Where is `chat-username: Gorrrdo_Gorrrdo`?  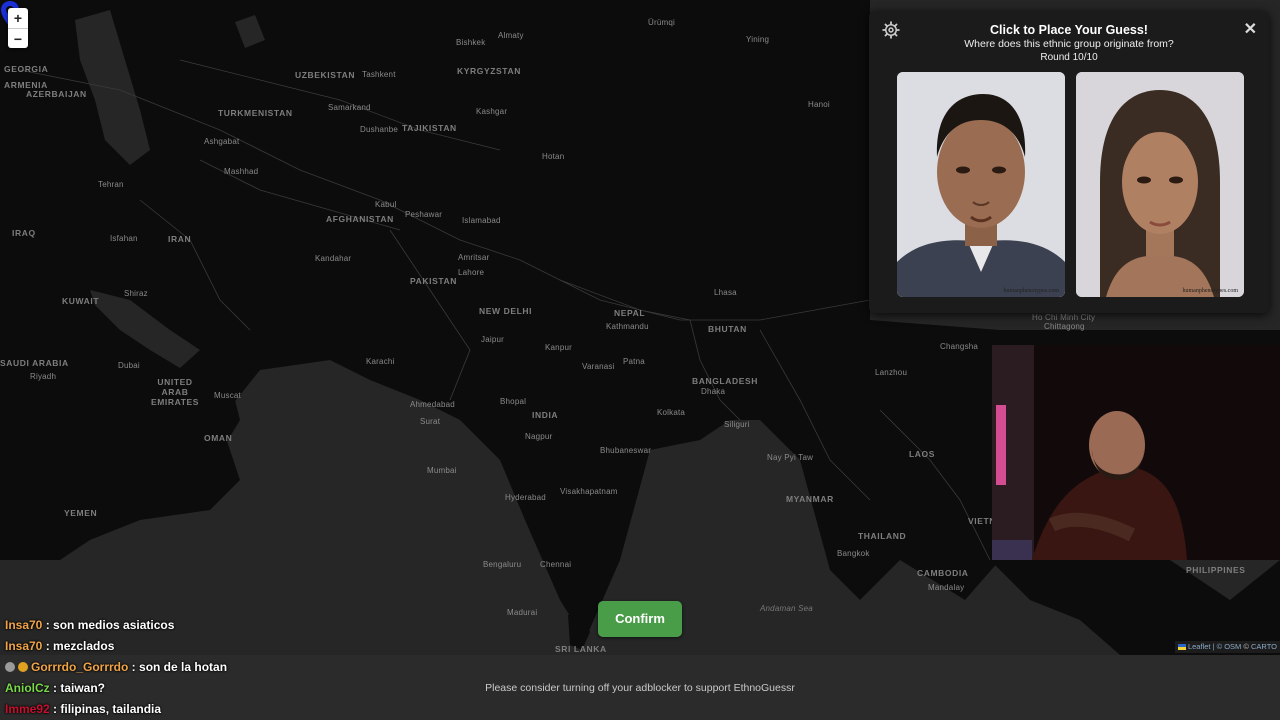 chat-username: Gorrrdo_Gorrrdo is located at coordinates (80, 667).